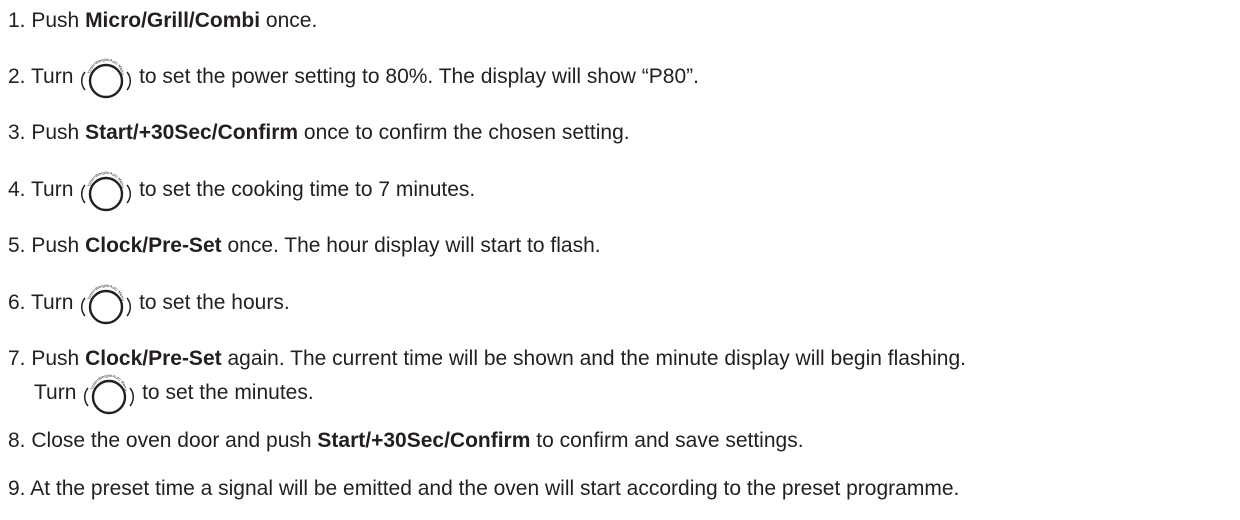  I want to click on step-number: 3., so click(17, 132).